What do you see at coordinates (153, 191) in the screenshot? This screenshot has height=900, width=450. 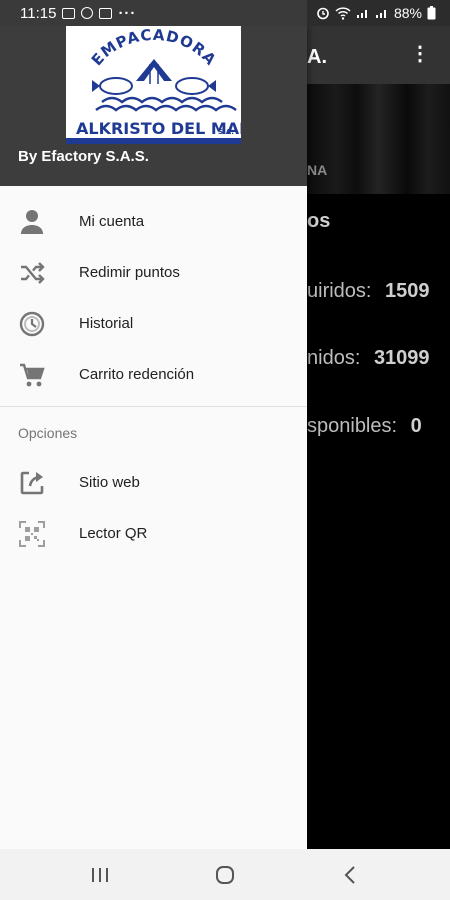 I see `menu-spacer` at bounding box center [153, 191].